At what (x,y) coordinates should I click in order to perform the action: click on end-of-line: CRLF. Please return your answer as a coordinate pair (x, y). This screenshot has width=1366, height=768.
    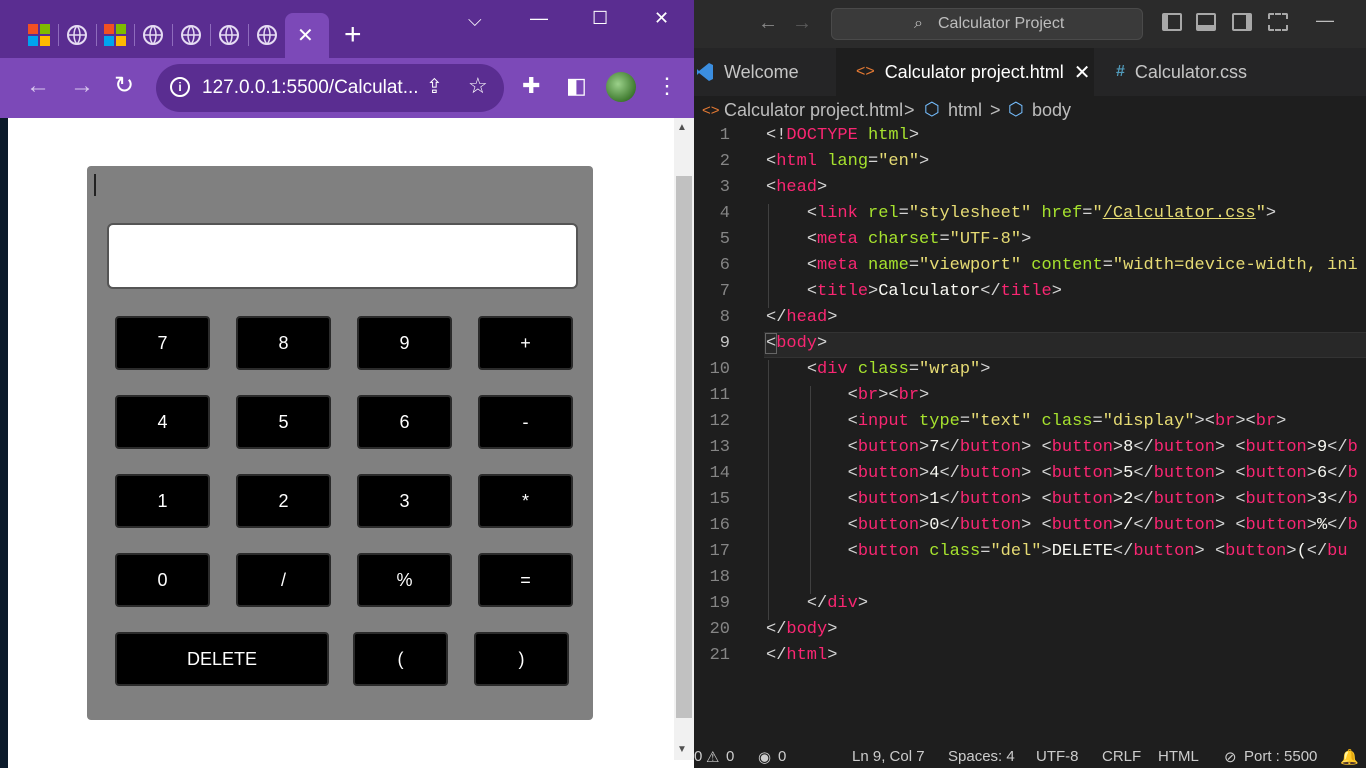
    Looking at the image, I should click on (1121, 756).